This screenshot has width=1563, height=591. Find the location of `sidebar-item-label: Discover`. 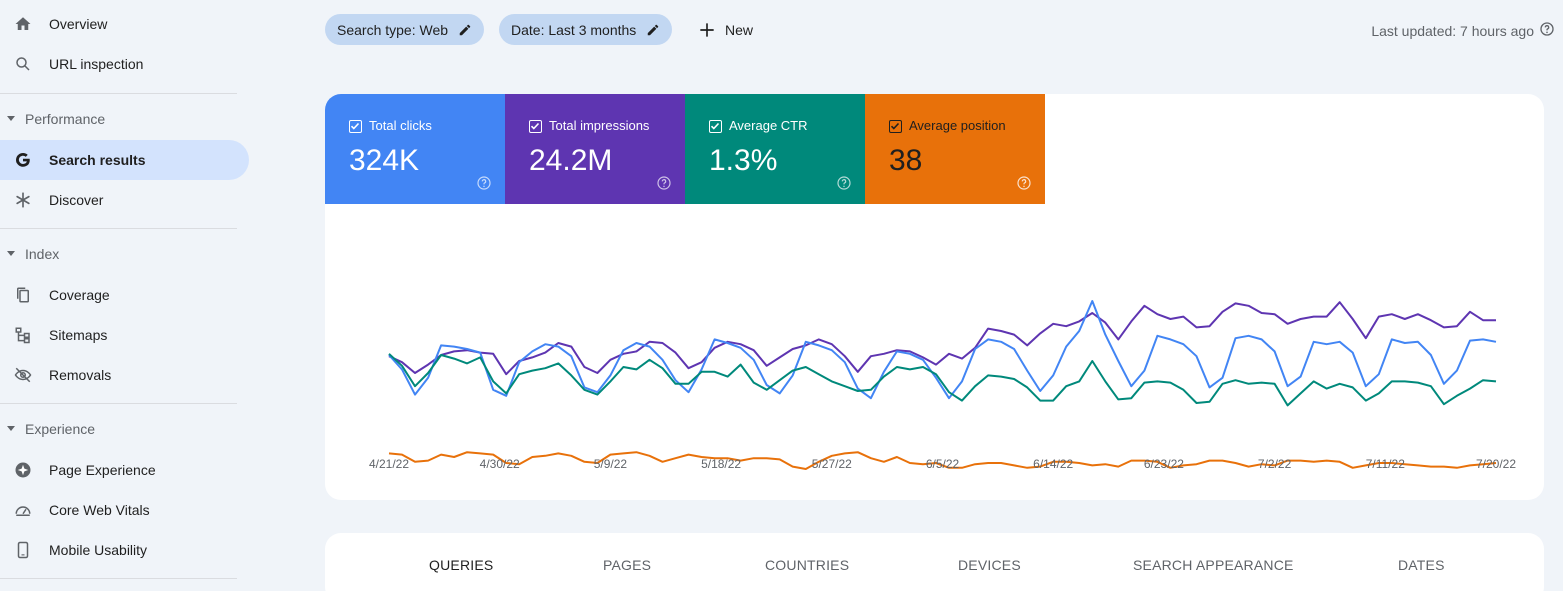

sidebar-item-label: Discover is located at coordinates (76, 200).